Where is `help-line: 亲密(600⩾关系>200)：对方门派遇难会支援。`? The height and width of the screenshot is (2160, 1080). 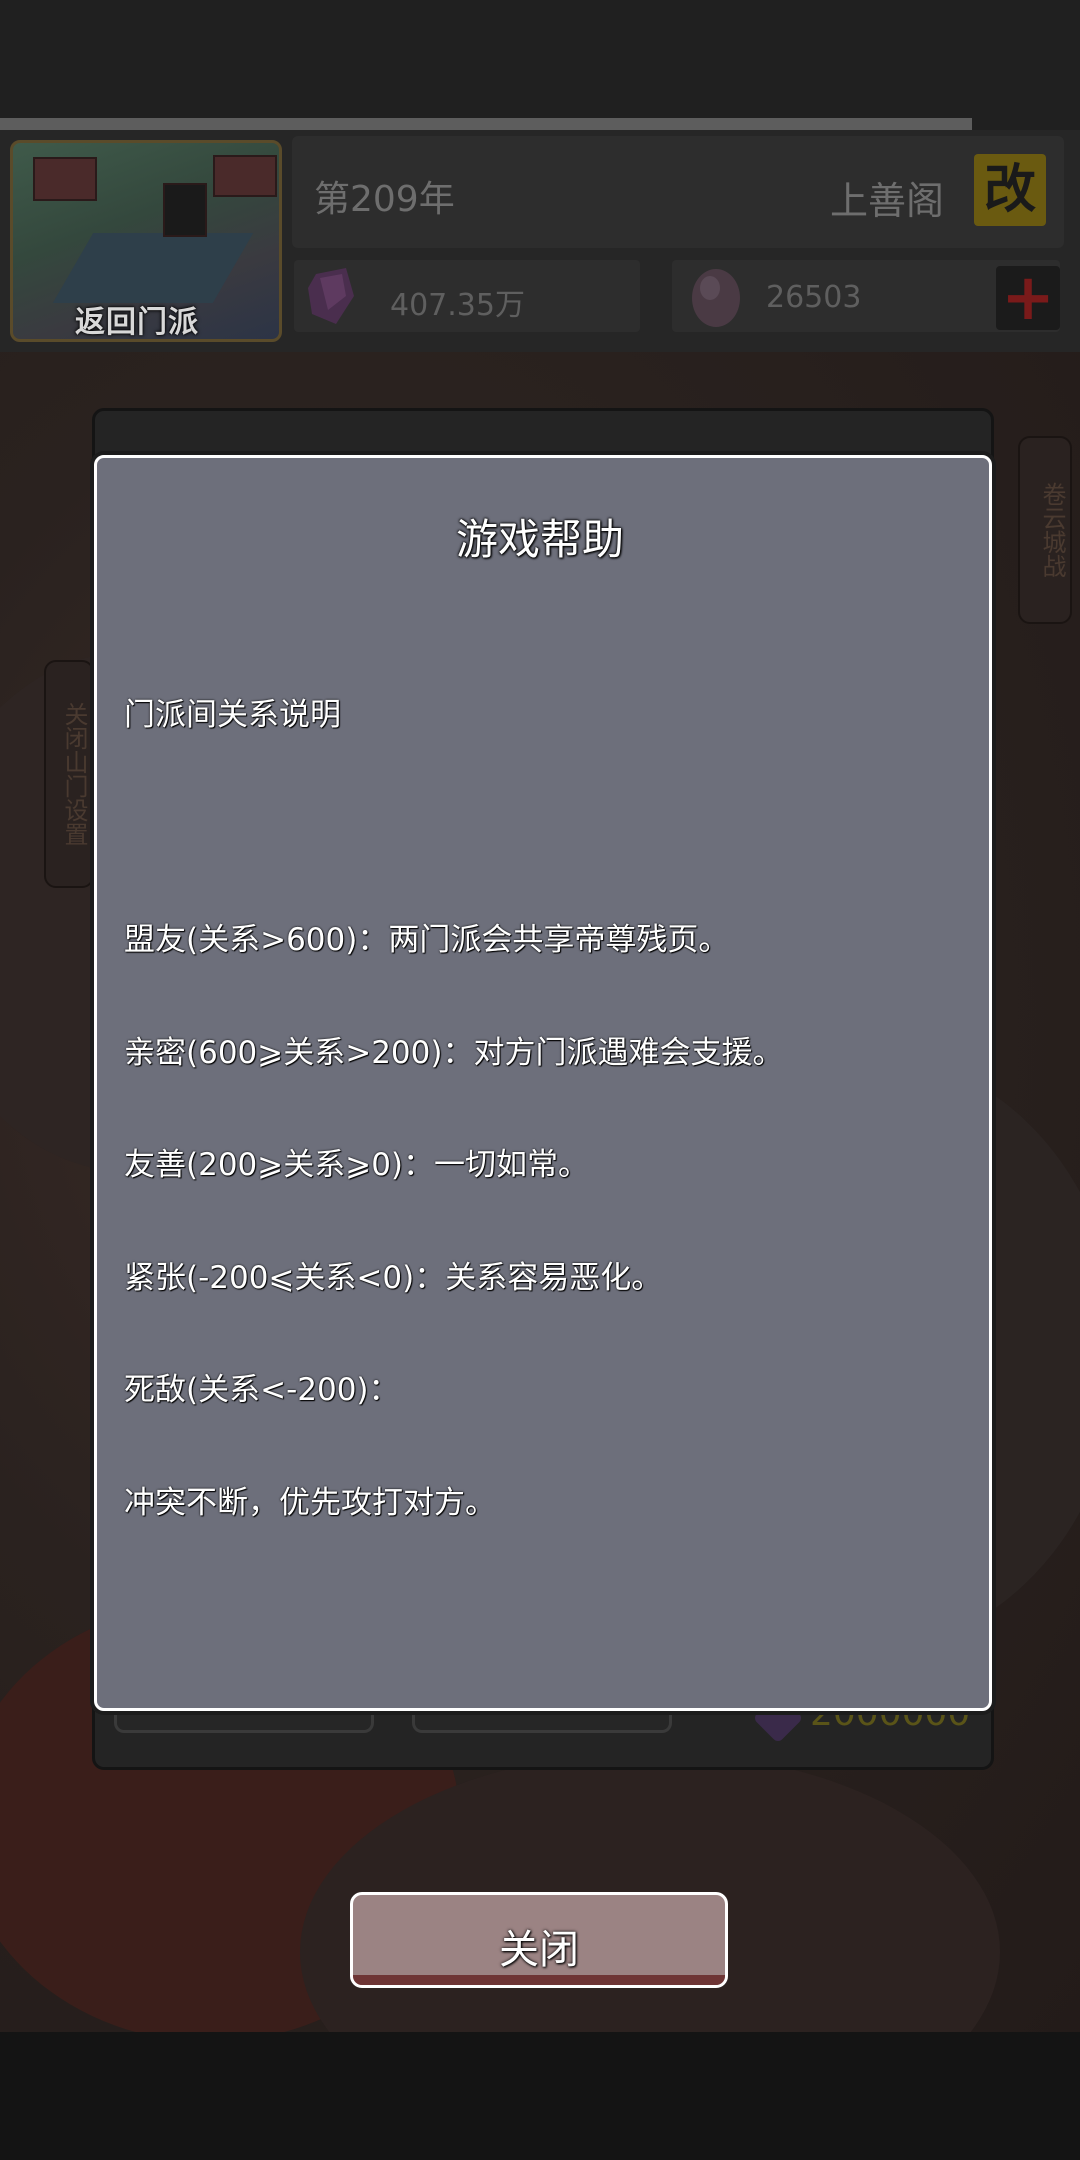
help-line: 亲密(600⩾关系>200)：对方门派遇难会支援。 is located at coordinates (454, 1052).